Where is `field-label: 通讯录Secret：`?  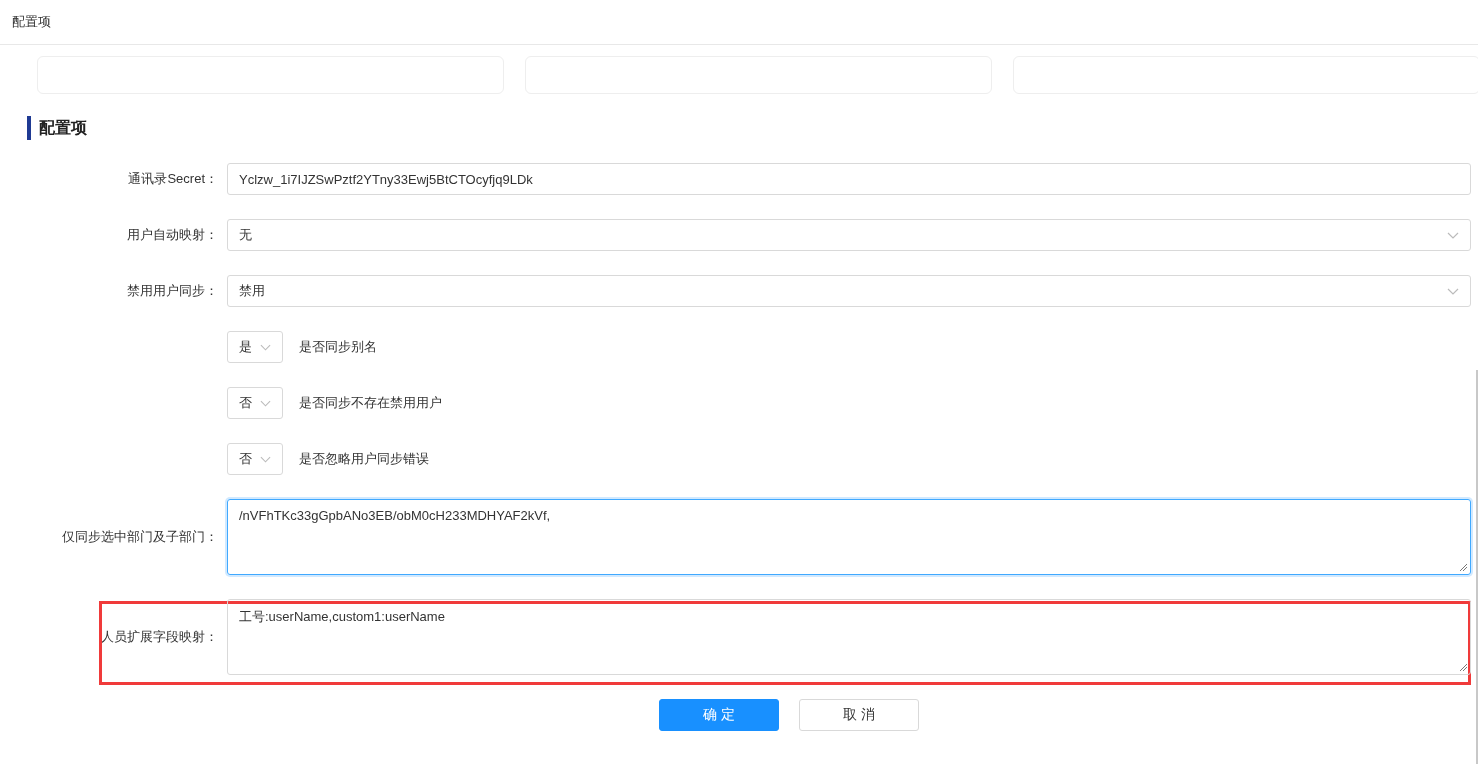 field-label: 通讯录Secret： is located at coordinates (172, 179).